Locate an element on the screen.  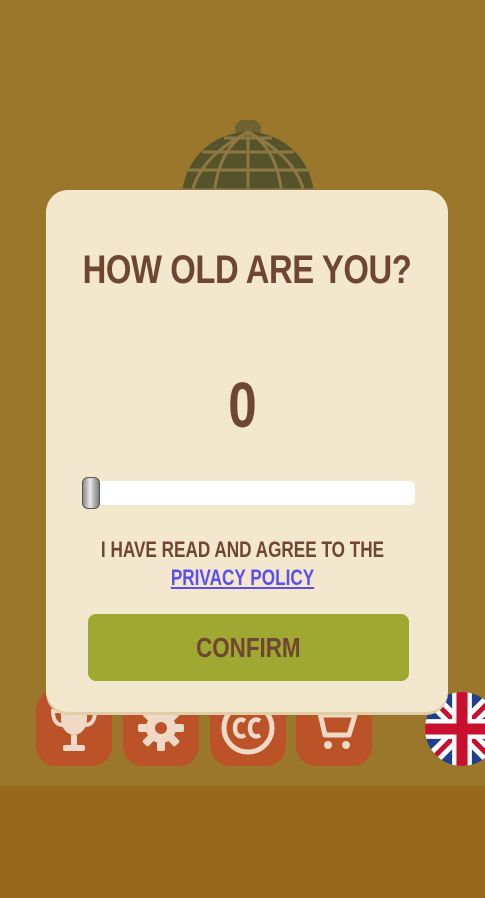
slider-handle is located at coordinates (91, 493).